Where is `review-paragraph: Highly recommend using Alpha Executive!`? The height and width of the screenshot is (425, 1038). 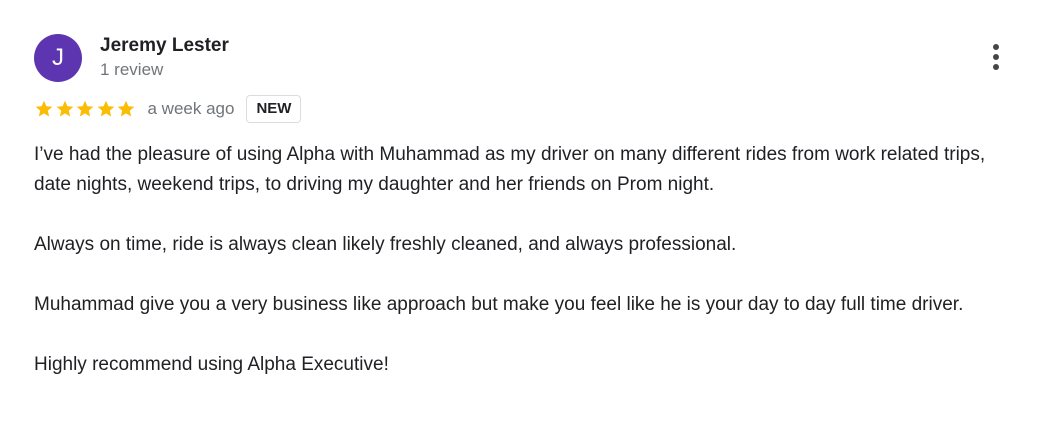 review-paragraph: Highly recommend using Alpha Executive! is located at coordinates (211, 364).